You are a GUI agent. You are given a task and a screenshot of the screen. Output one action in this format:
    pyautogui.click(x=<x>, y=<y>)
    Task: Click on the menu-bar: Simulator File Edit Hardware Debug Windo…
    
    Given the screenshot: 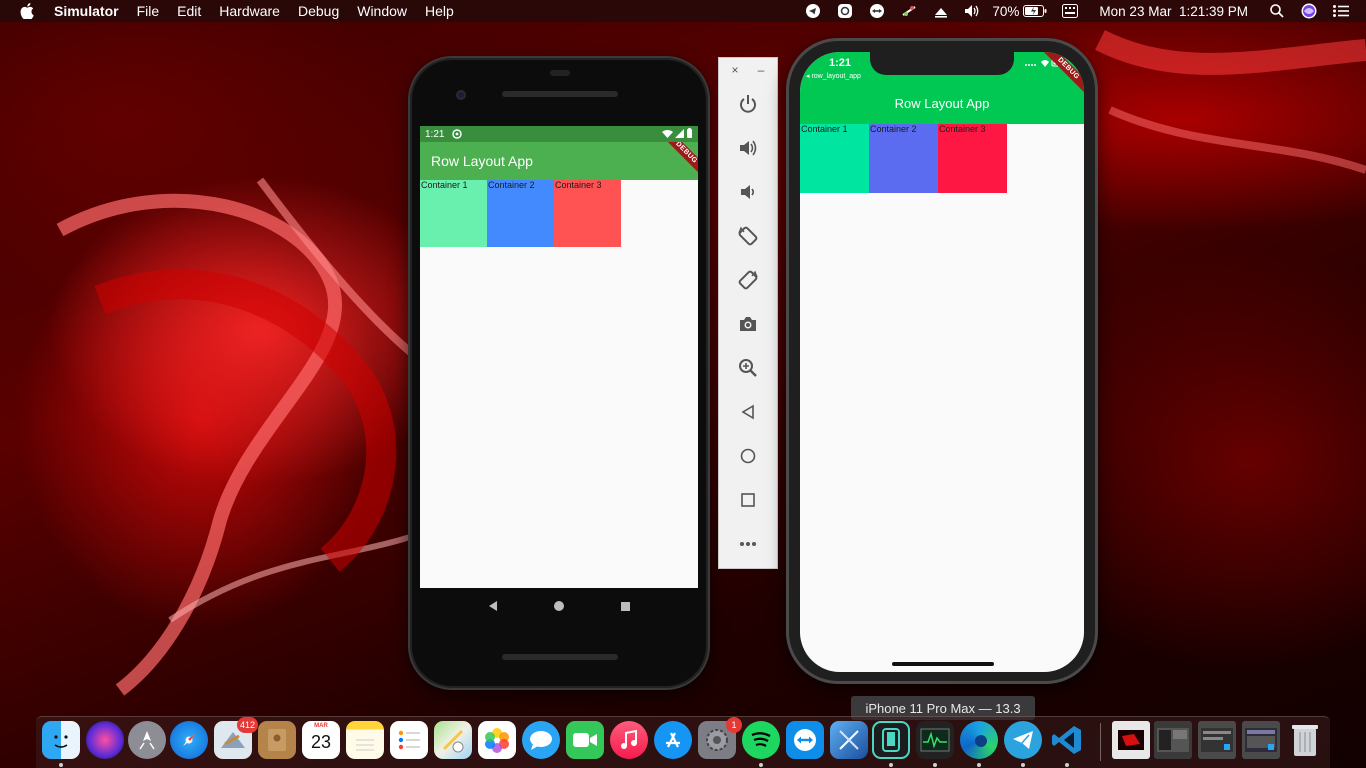 What is the action you would take?
    pyautogui.click(x=683, y=11)
    